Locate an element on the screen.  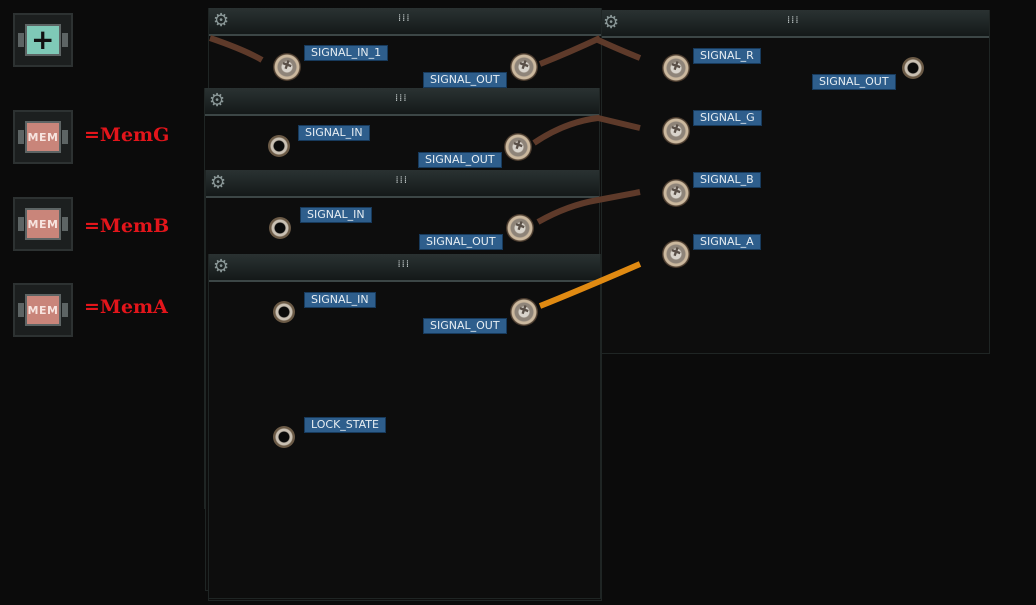
label-memb-in: SIGNAL_IN is located at coordinates (336, 215).